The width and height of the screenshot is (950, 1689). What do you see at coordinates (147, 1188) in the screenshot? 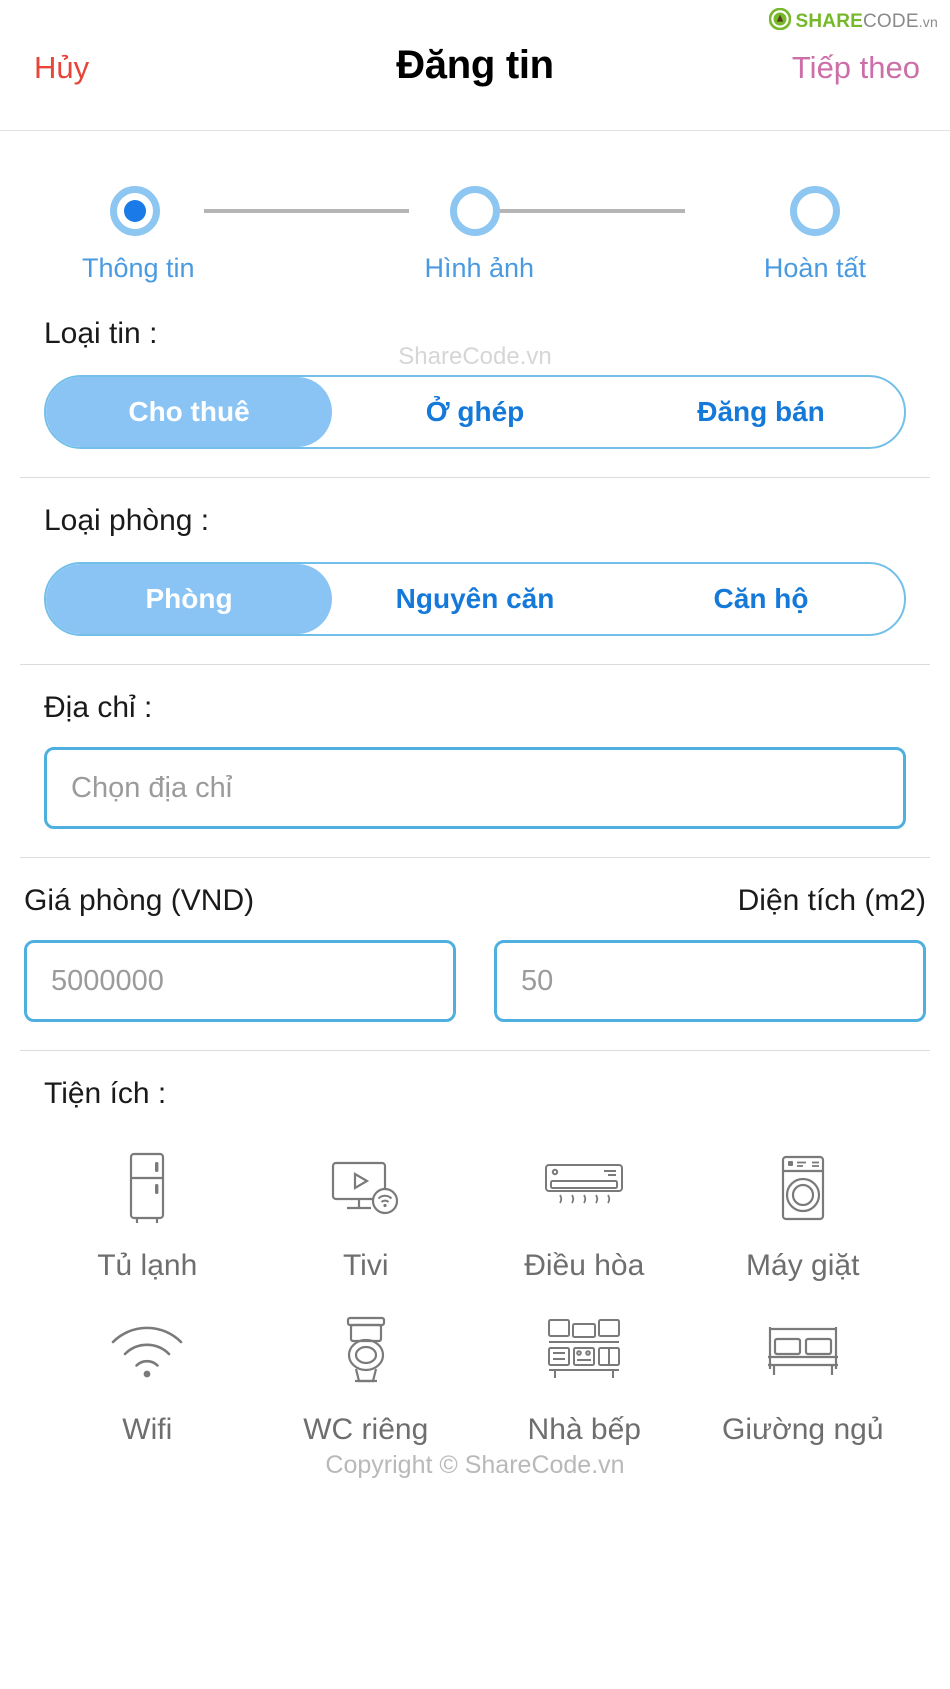
I see `fridge-icon` at bounding box center [147, 1188].